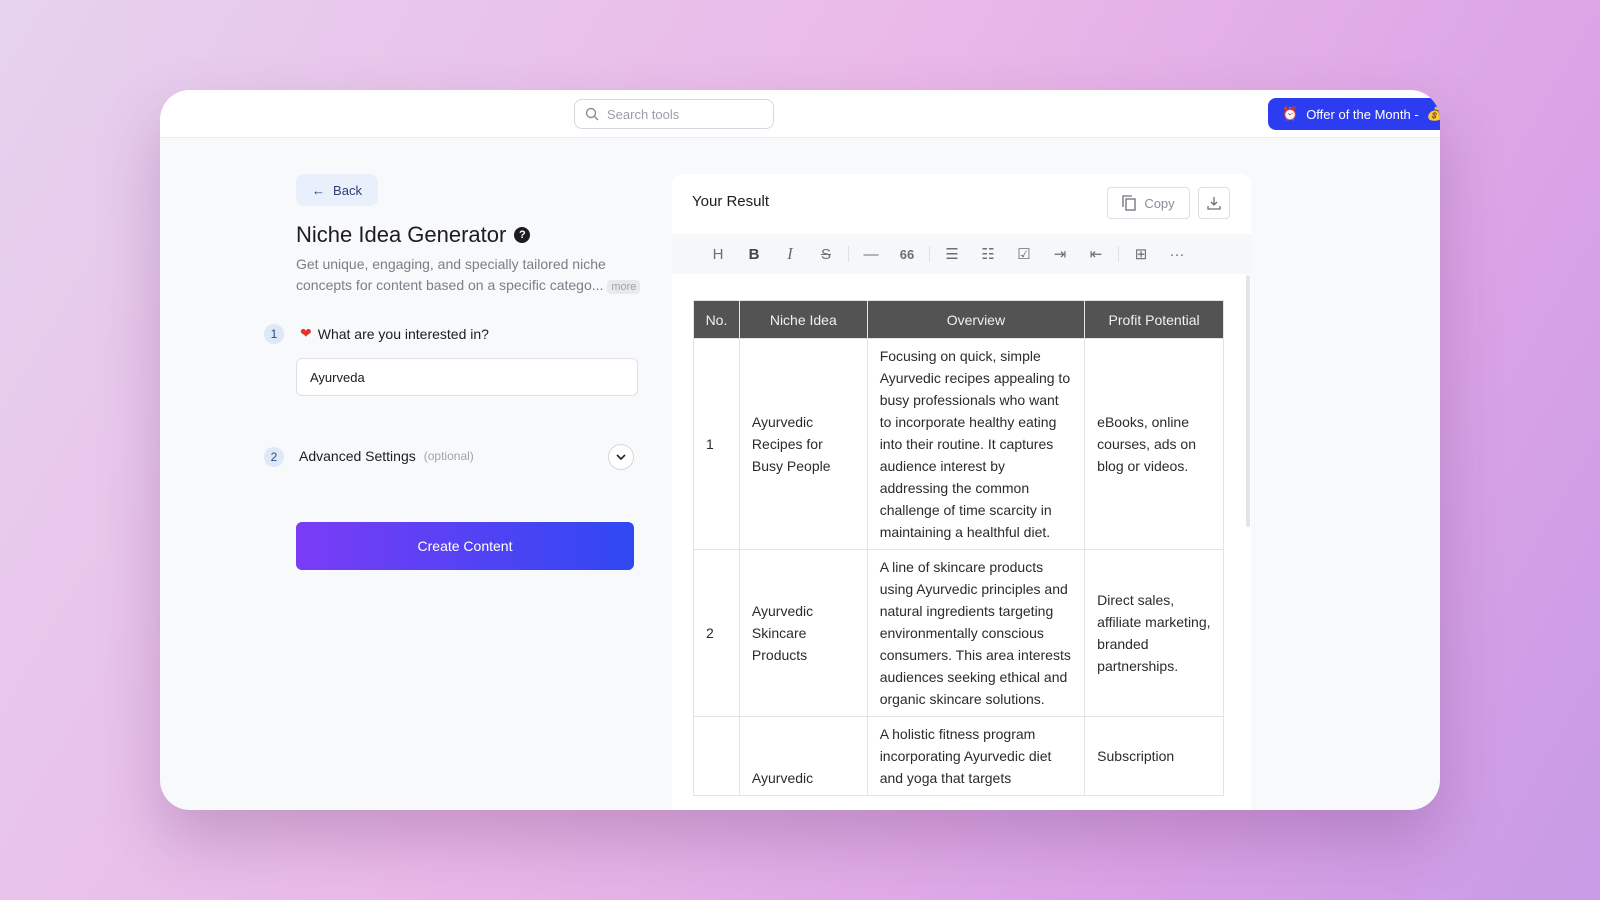 This screenshot has height=900, width=1600. I want to click on offer-button: ⏰ Offer of the Month - 💰, so click(1354, 114).